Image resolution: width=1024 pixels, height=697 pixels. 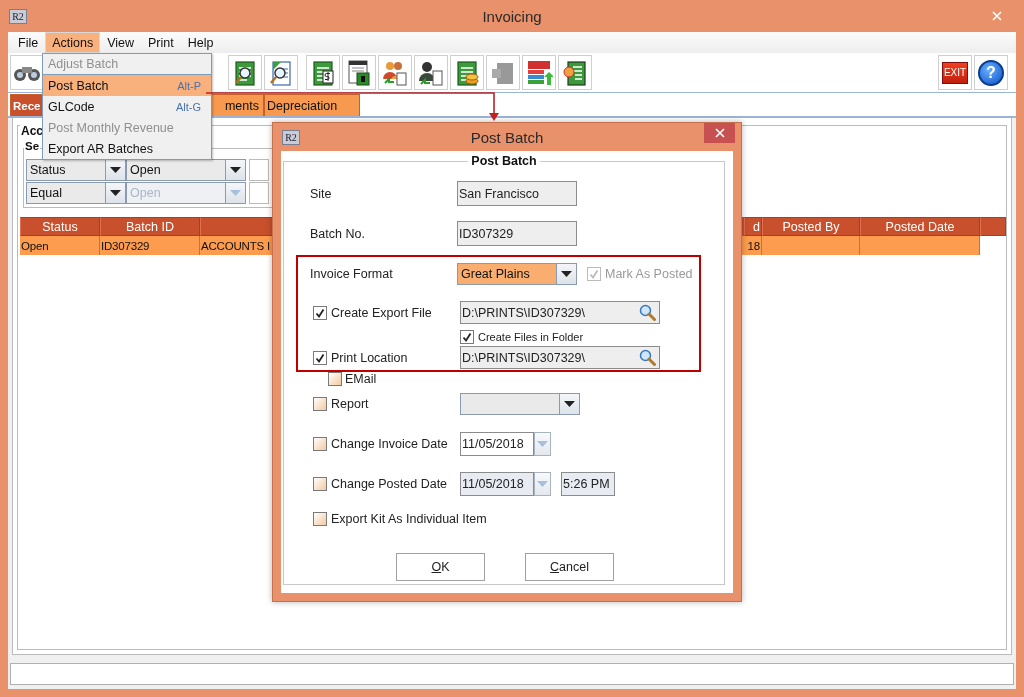 I want to click on dropdown: Open, so click(x=186, y=170).